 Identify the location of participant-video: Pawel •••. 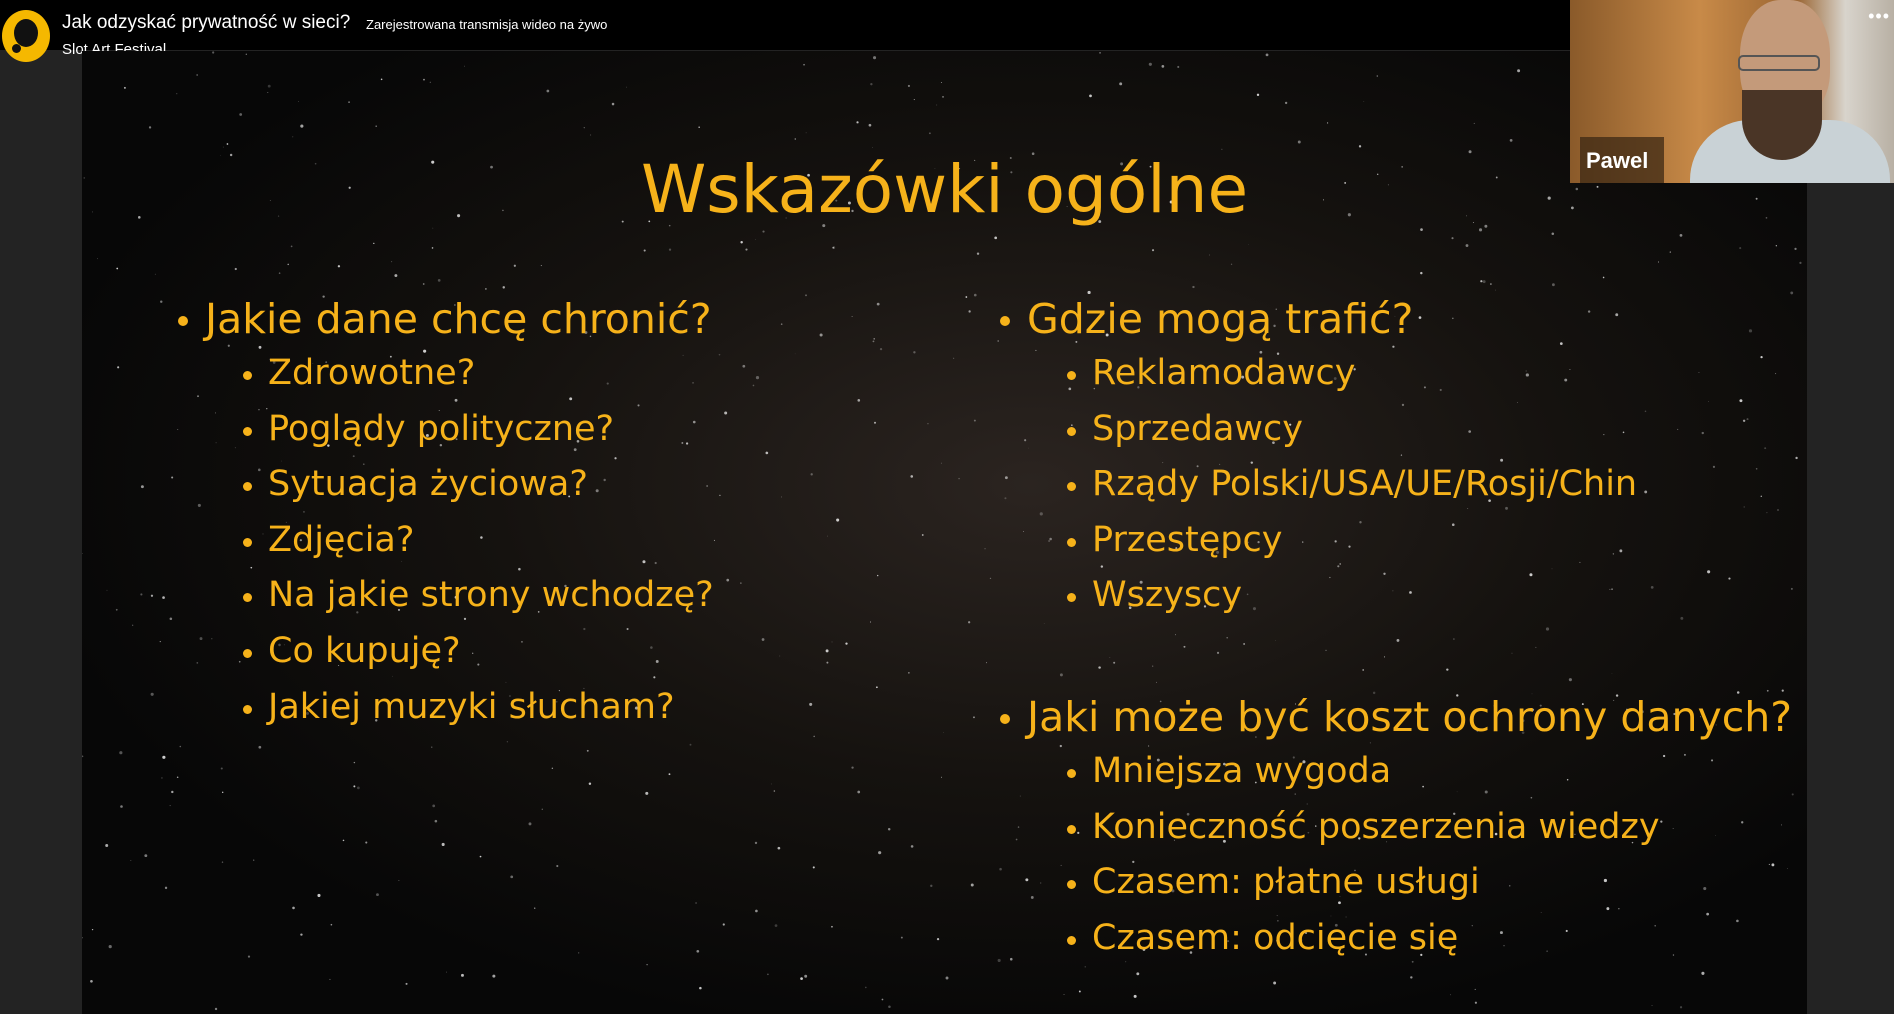
(1732, 91).